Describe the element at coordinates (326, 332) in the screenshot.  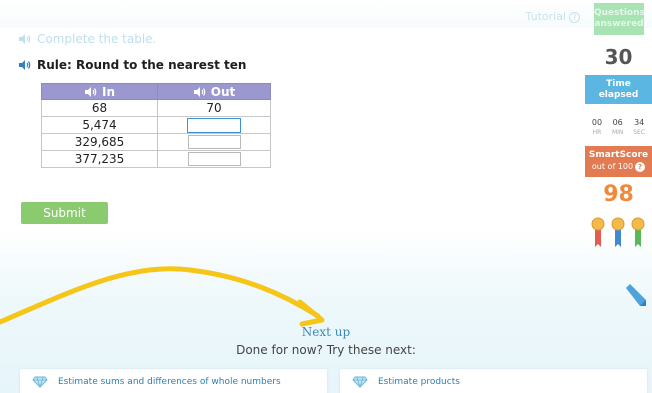
I see `next-up-title: Next up` at that location.